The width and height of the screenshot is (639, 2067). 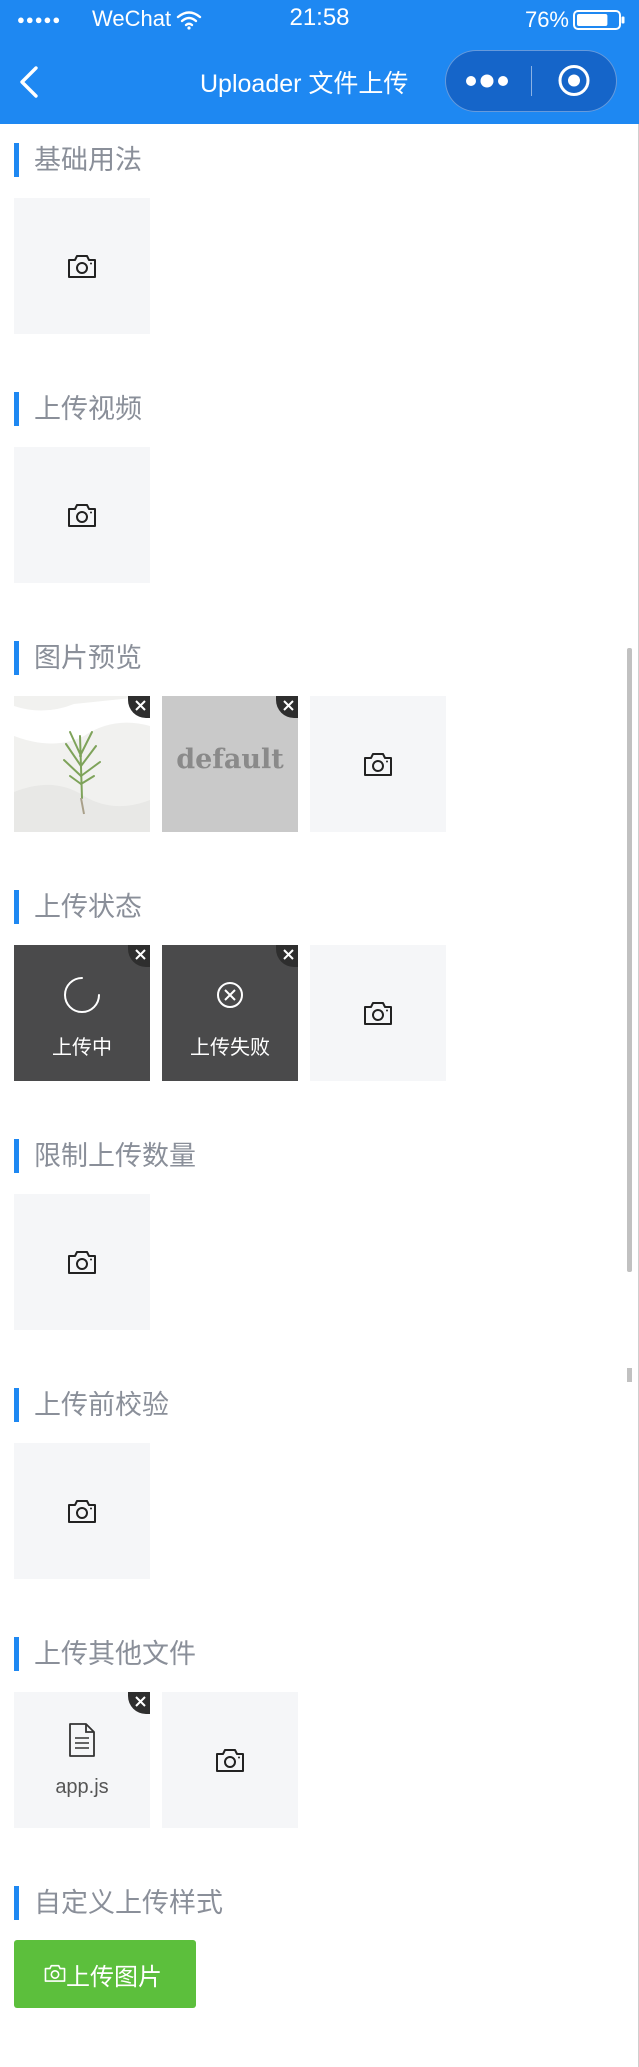 I want to click on upload-image-button: 上传图片, so click(x=105, y=1974).